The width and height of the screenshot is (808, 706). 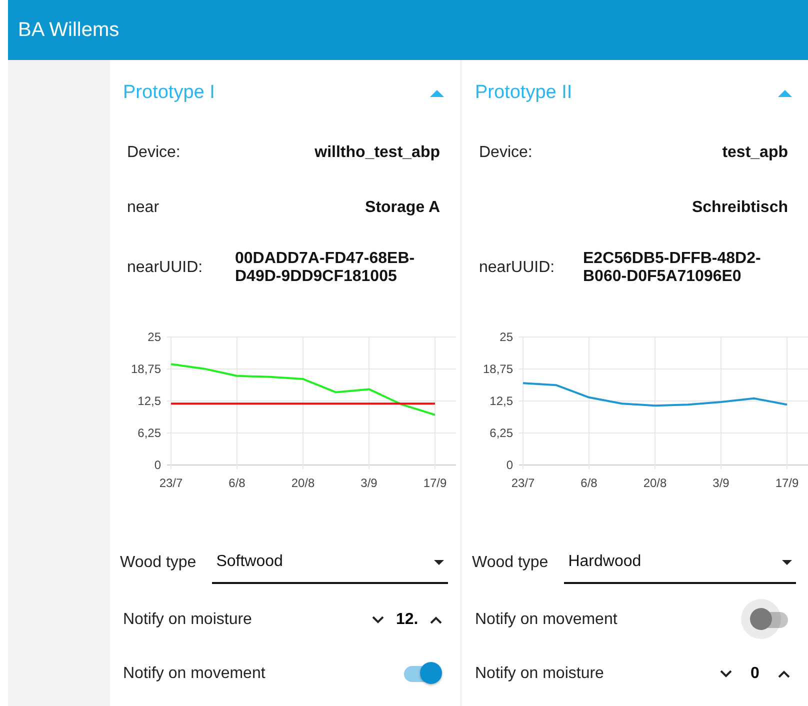 What do you see at coordinates (740, 207) in the screenshot?
I see `field-value: Schreibtisch` at bounding box center [740, 207].